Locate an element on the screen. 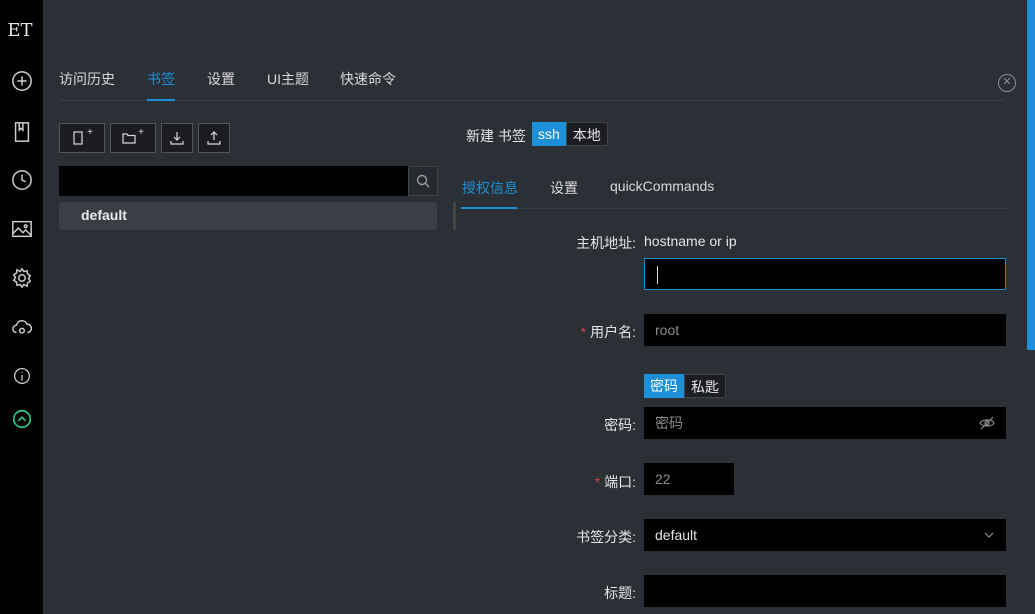 The height and width of the screenshot is (614, 1035). import-button is located at coordinates (177, 138).